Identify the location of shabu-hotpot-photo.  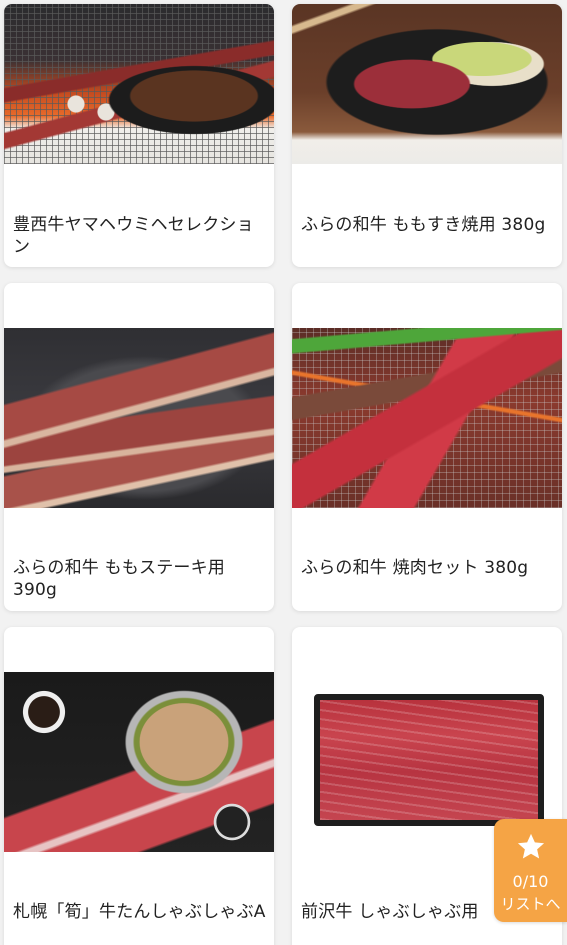
(139, 762).